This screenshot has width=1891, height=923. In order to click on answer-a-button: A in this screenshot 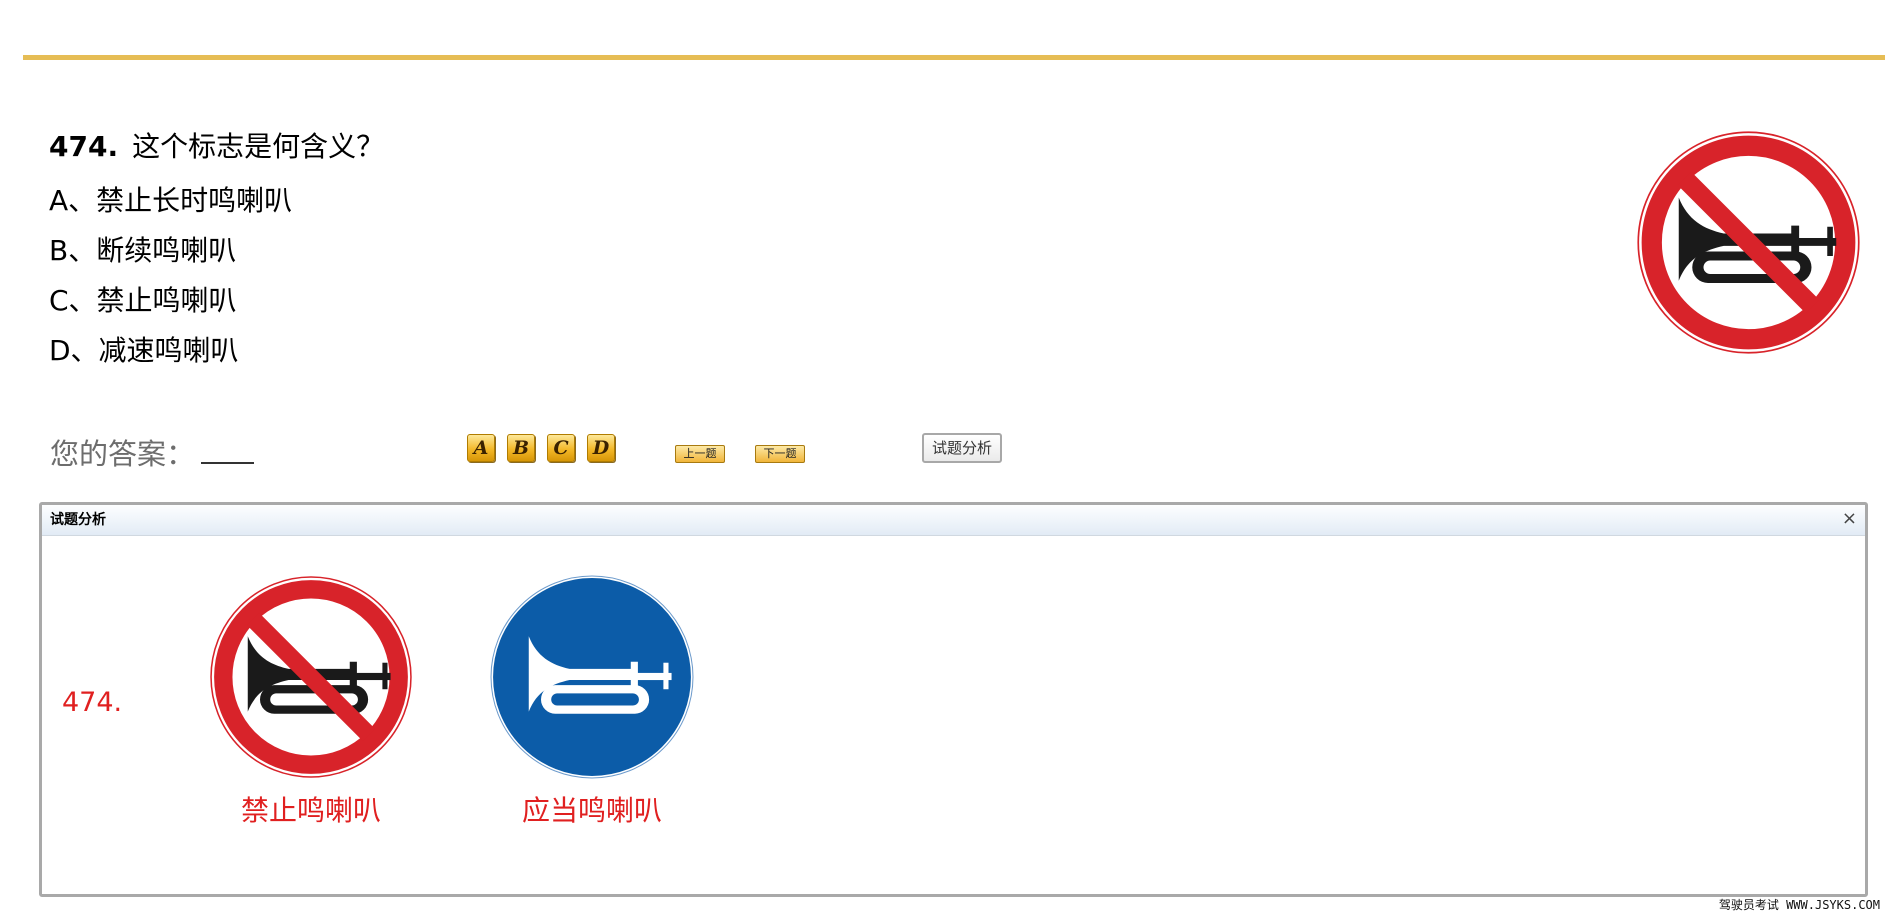, I will do `click(481, 448)`.